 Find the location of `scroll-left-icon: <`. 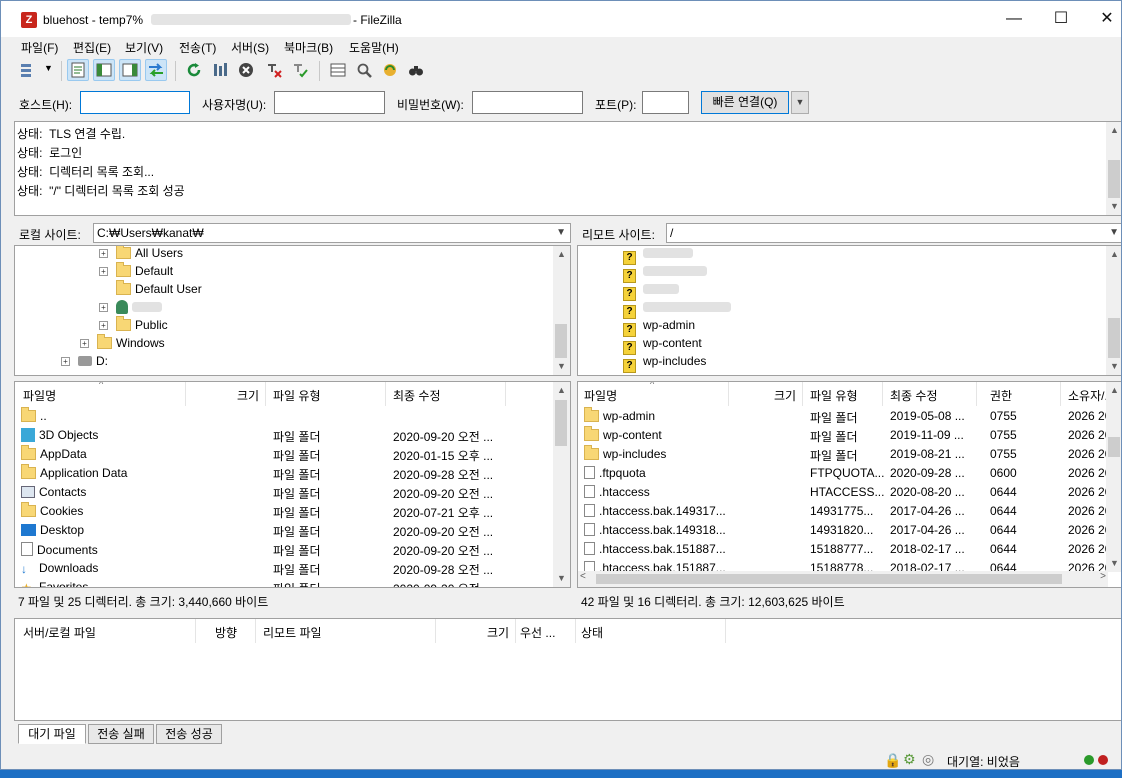

scroll-left-icon: < is located at coordinates (583, 576).